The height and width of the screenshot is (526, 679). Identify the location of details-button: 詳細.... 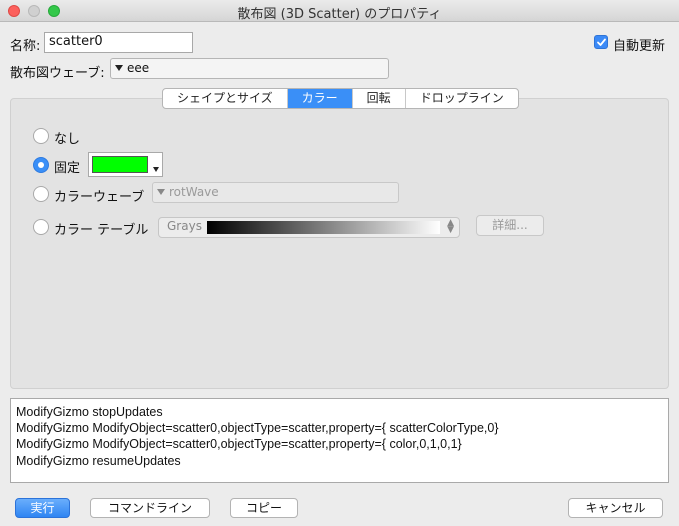
(510, 225).